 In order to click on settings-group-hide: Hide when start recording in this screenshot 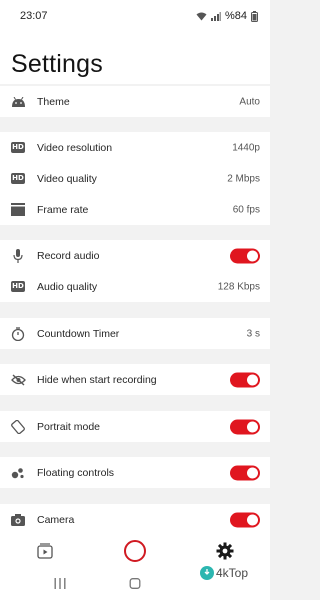, I will do `click(135, 379)`.